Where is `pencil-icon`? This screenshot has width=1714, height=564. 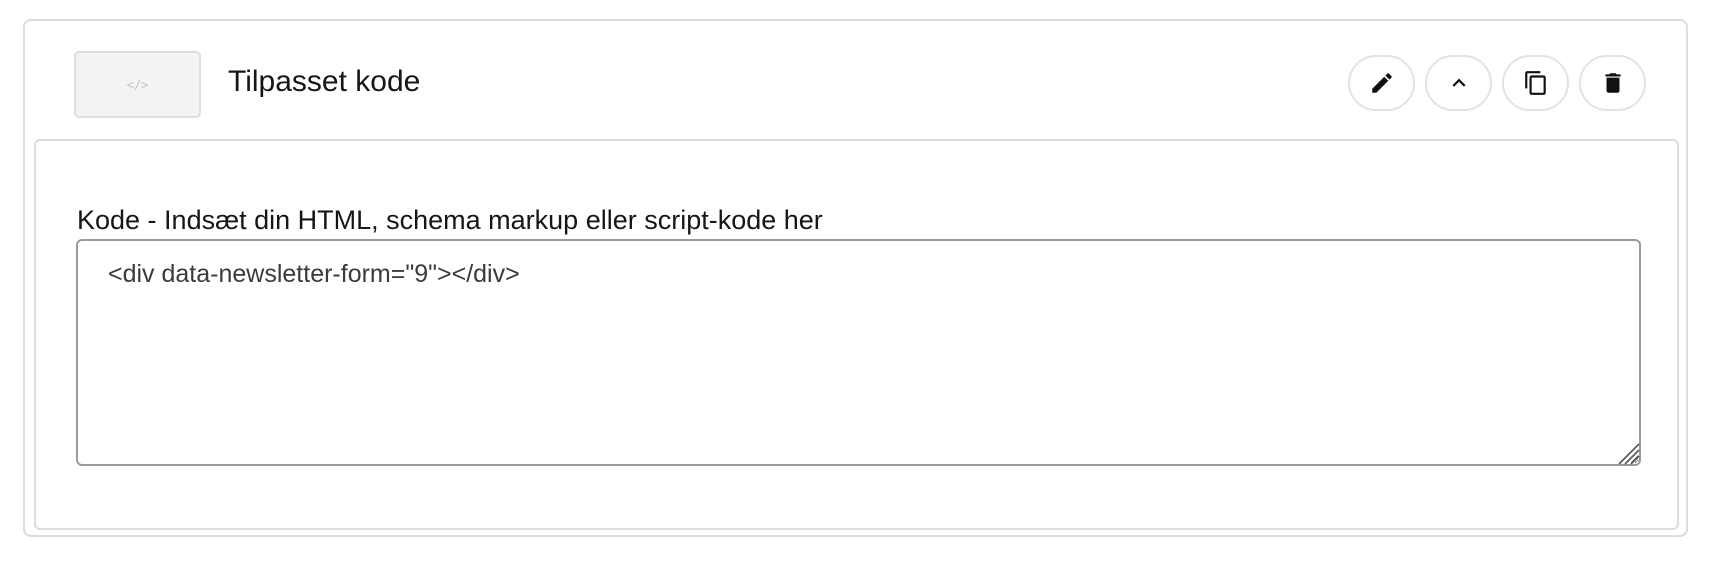 pencil-icon is located at coordinates (1382, 83).